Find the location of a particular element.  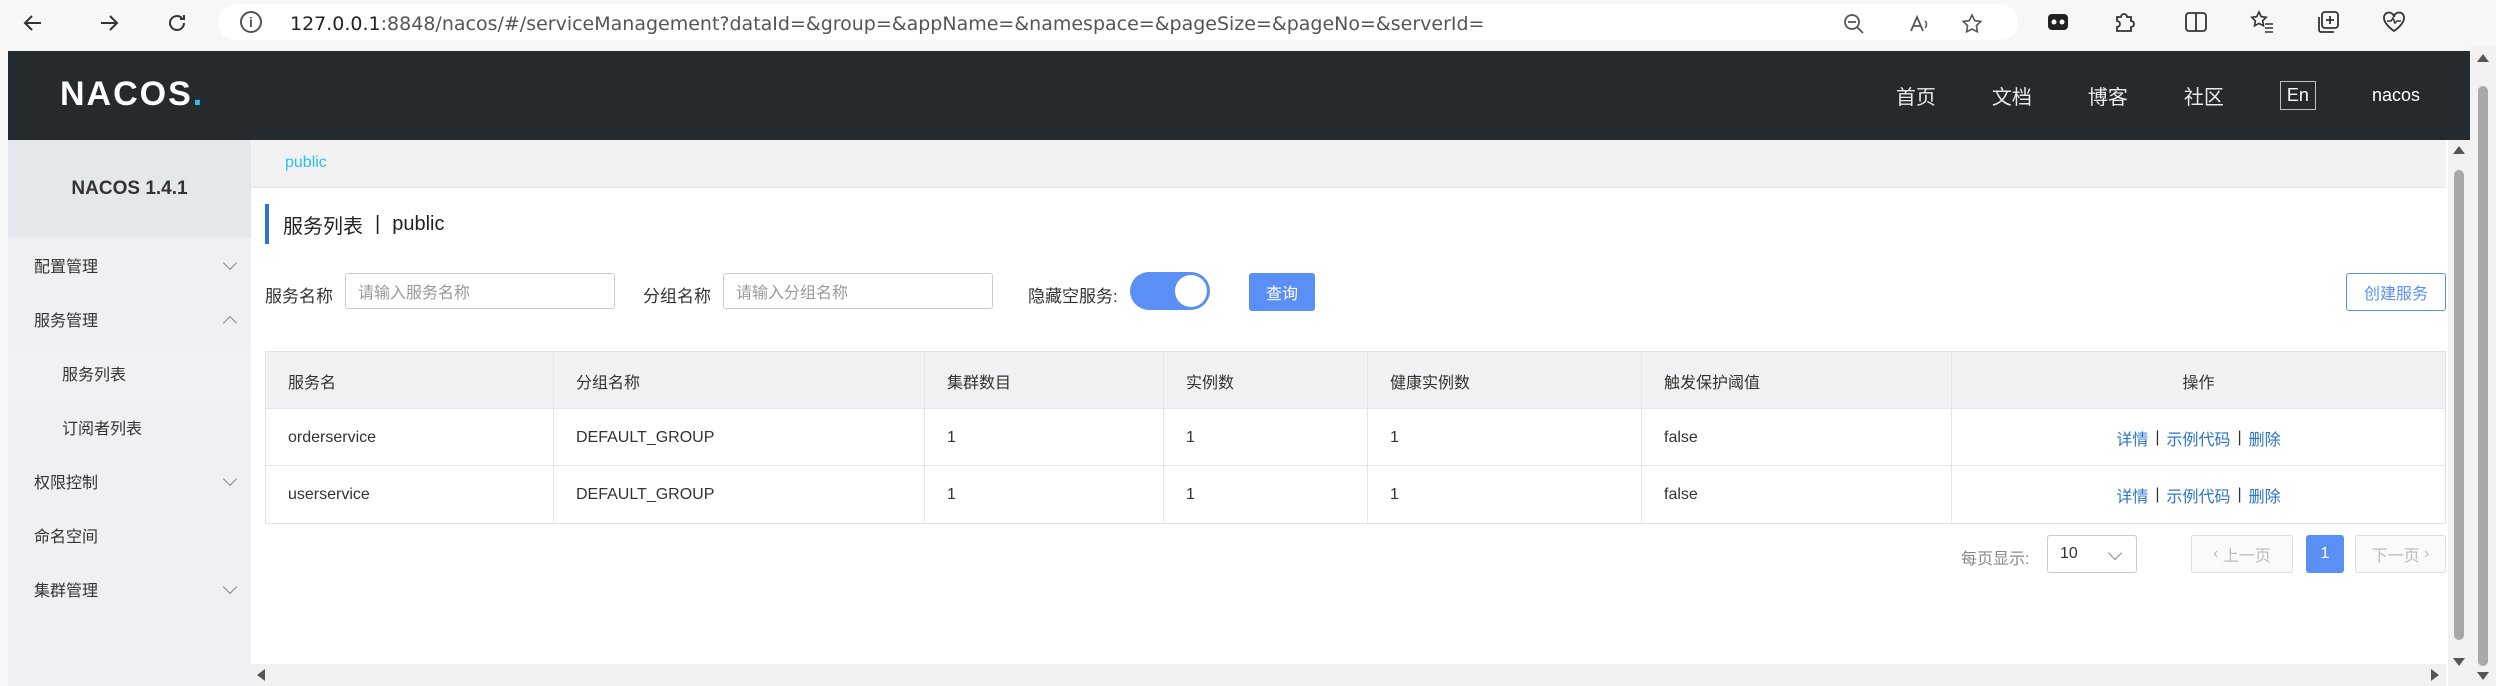

read-aloud-icon is located at coordinates (1920, 24).